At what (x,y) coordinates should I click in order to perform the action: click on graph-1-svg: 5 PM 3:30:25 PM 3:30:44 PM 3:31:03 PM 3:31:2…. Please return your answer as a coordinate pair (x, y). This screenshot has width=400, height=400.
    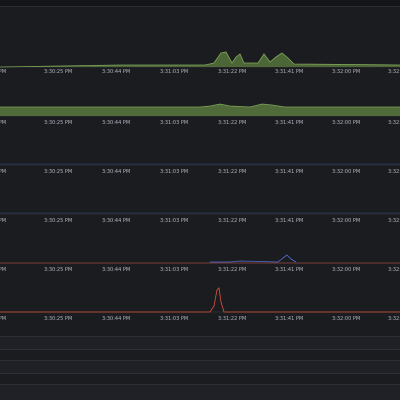
    Looking at the image, I should click on (200, 63).